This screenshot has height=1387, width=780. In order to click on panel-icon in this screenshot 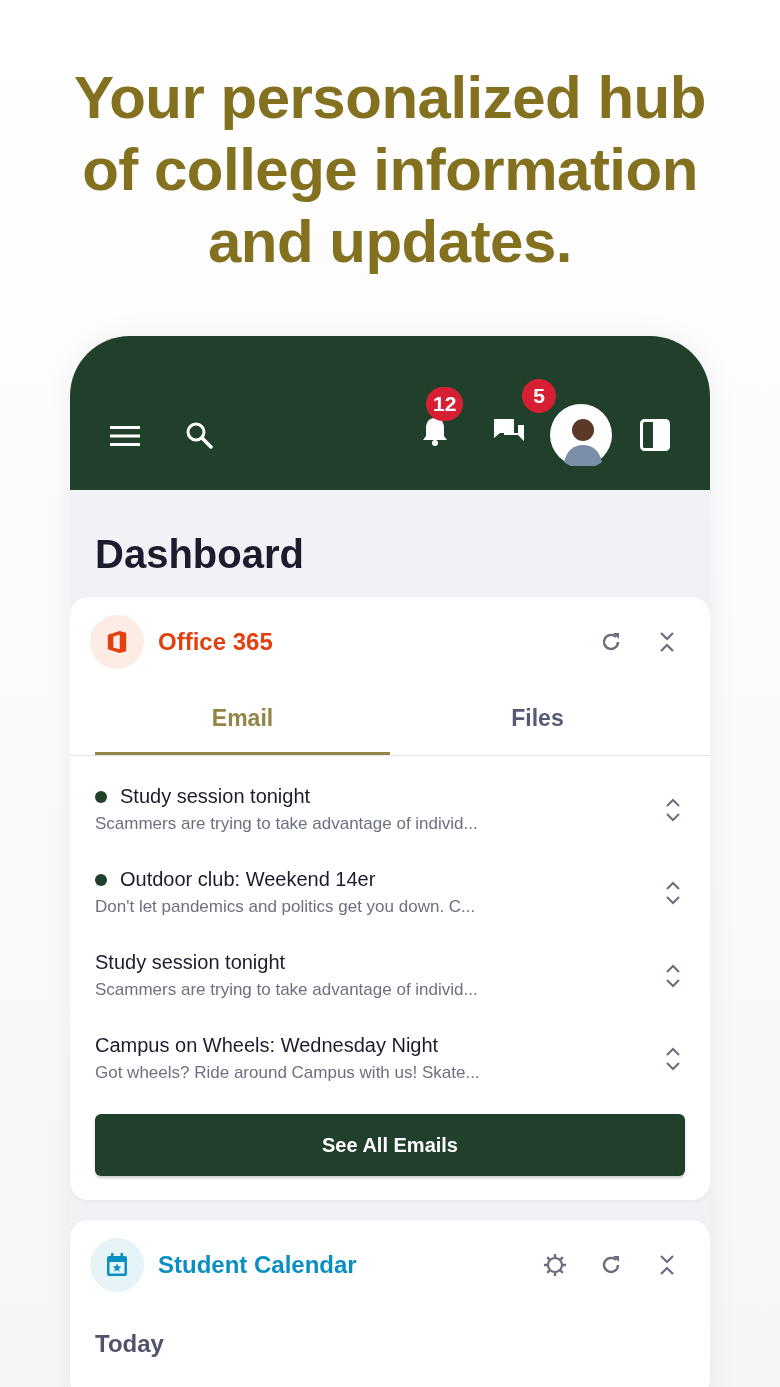, I will do `click(655, 435)`.